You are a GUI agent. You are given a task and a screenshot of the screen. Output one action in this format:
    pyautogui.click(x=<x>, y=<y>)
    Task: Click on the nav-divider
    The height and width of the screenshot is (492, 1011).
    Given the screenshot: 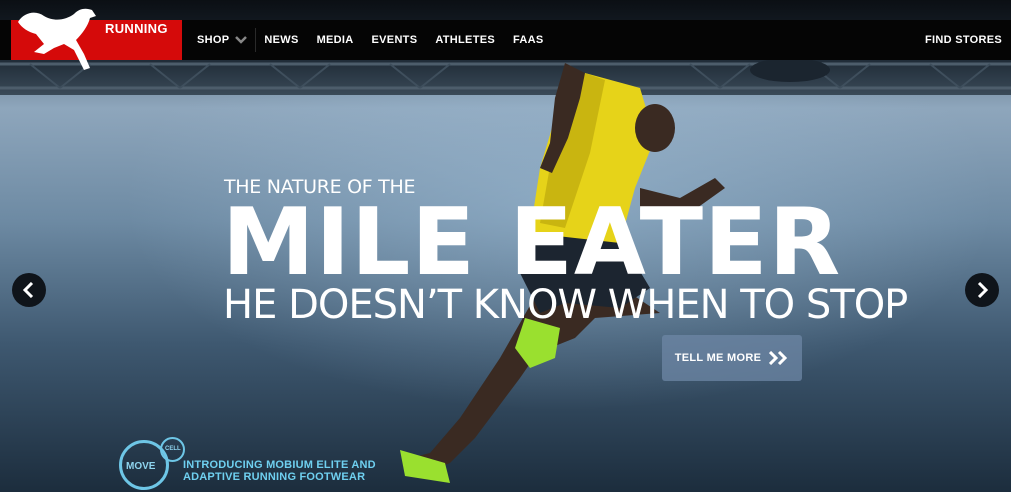 What is the action you would take?
    pyautogui.click(x=256, y=40)
    